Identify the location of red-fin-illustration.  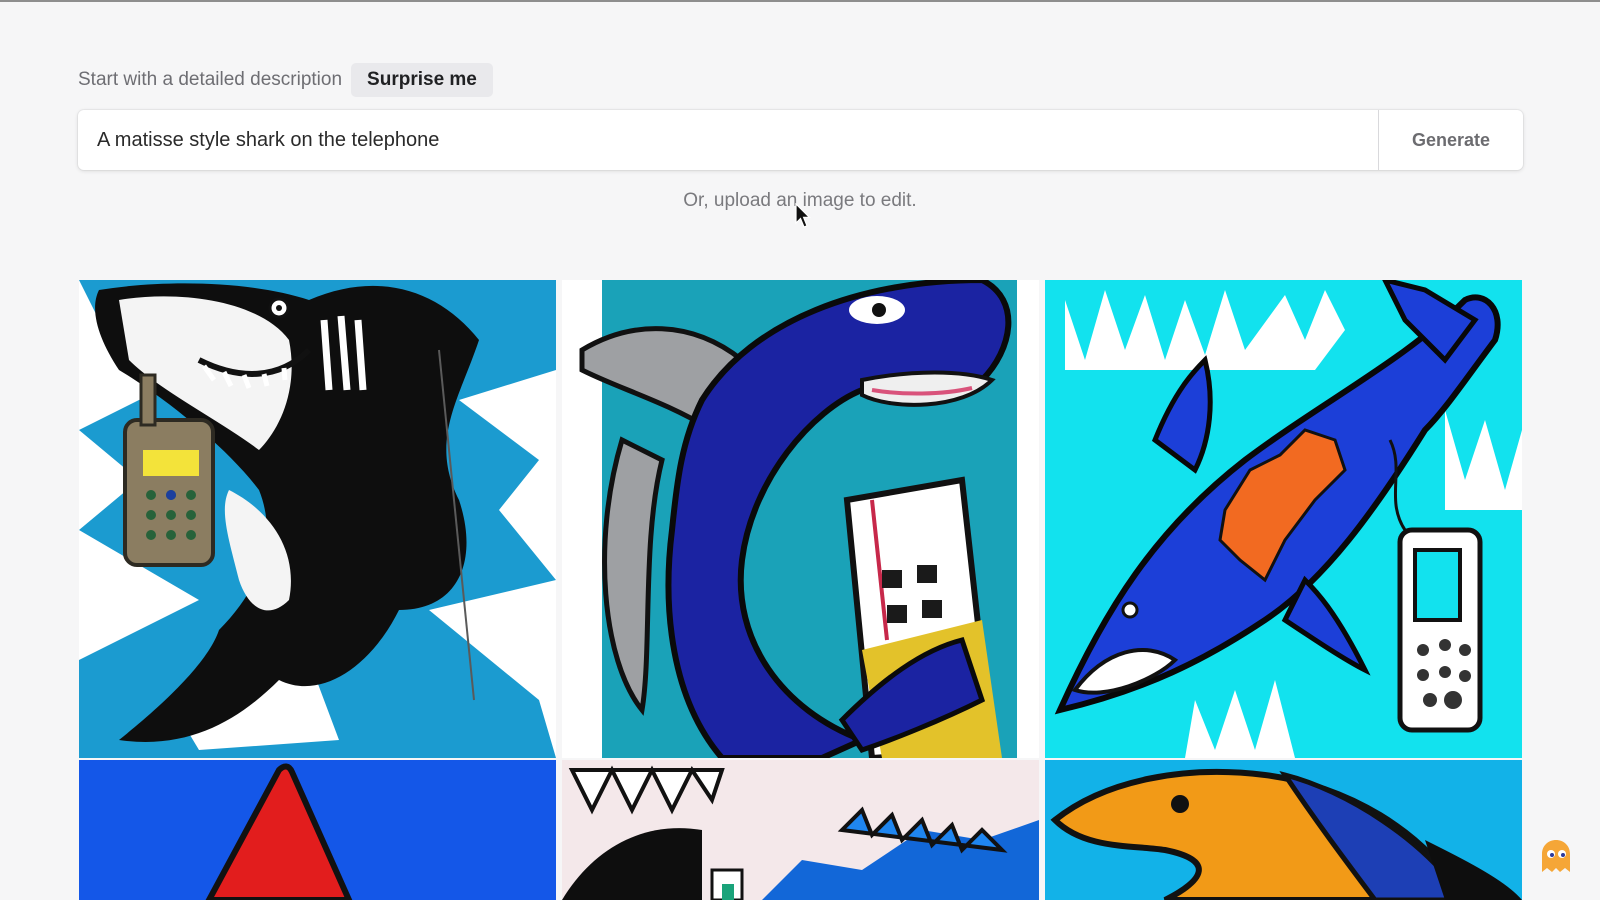
(317, 830).